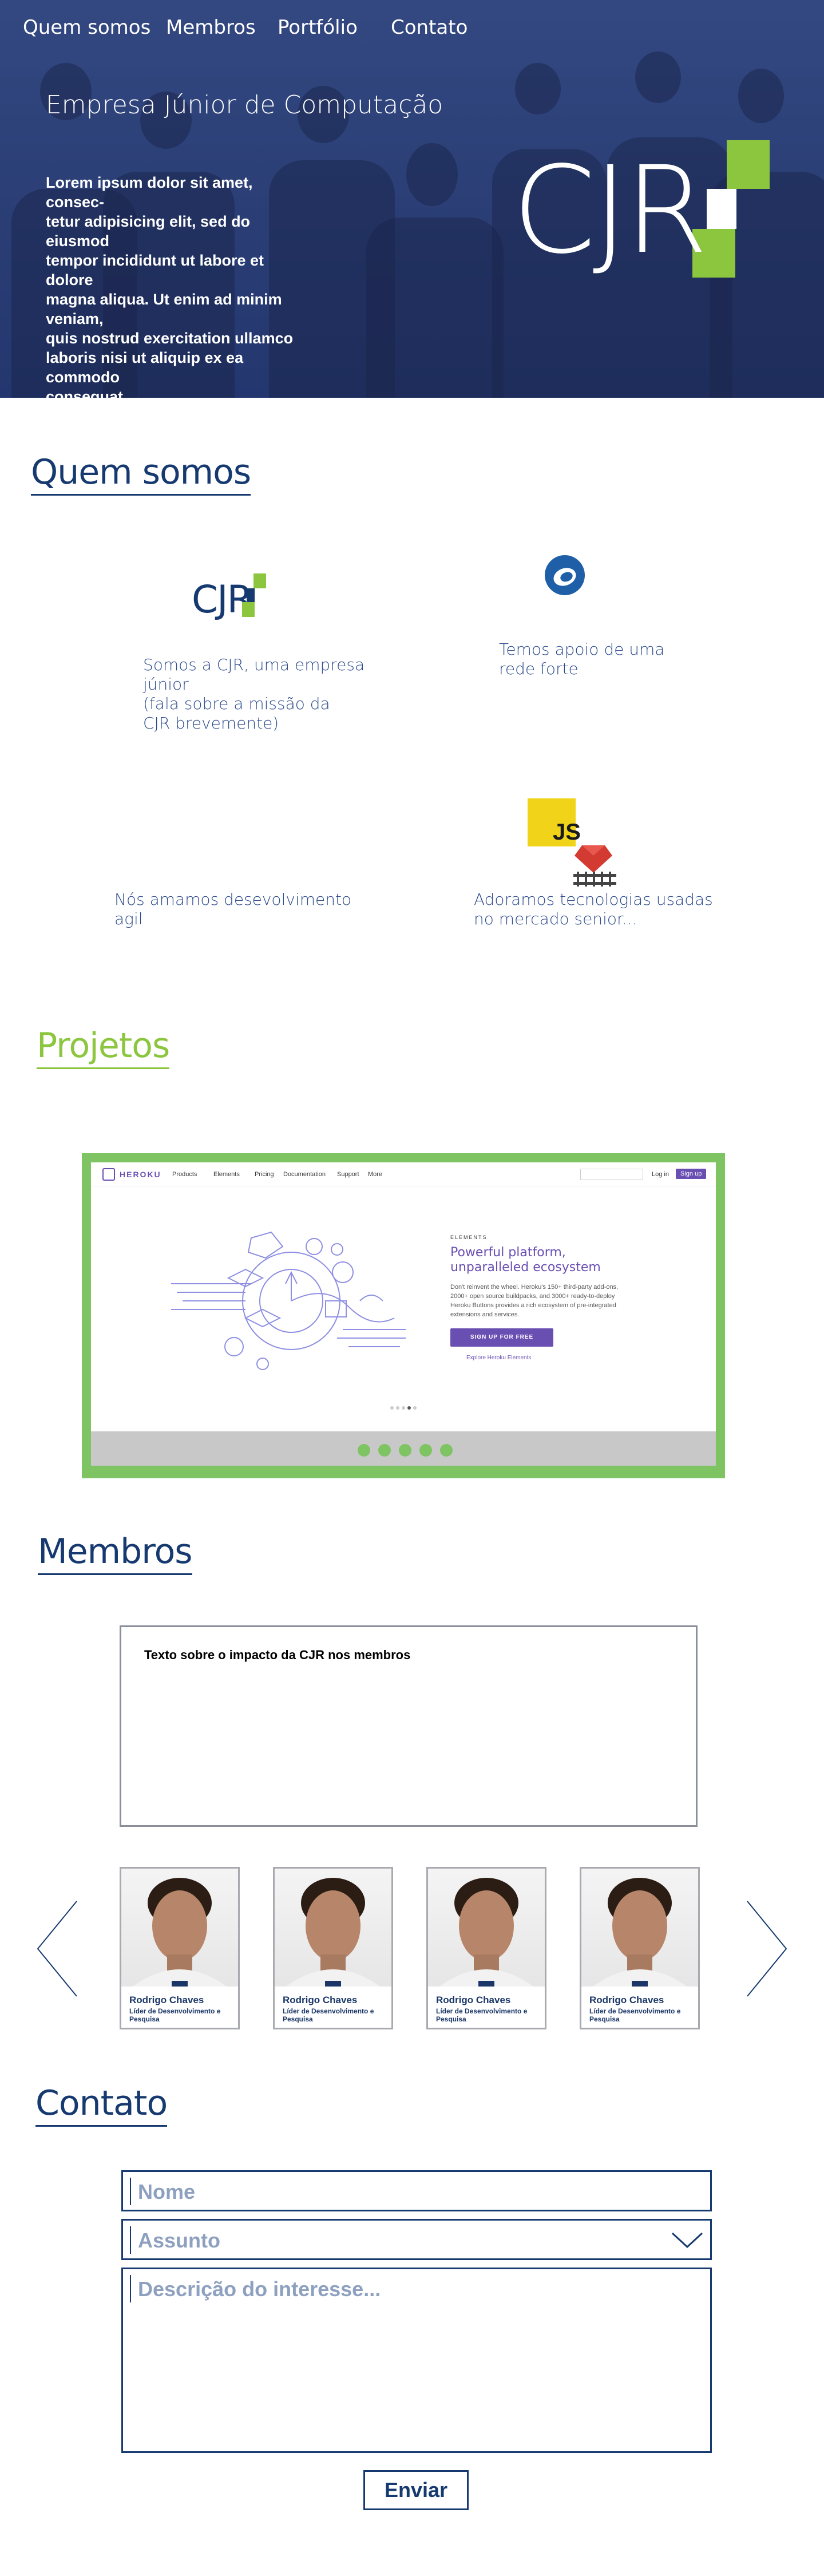  What do you see at coordinates (277, 1655) in the screenshot?
I see `members-impact-text: Texto sobre o impacto da CJR nos membros` at bounding box center [277, 1655].